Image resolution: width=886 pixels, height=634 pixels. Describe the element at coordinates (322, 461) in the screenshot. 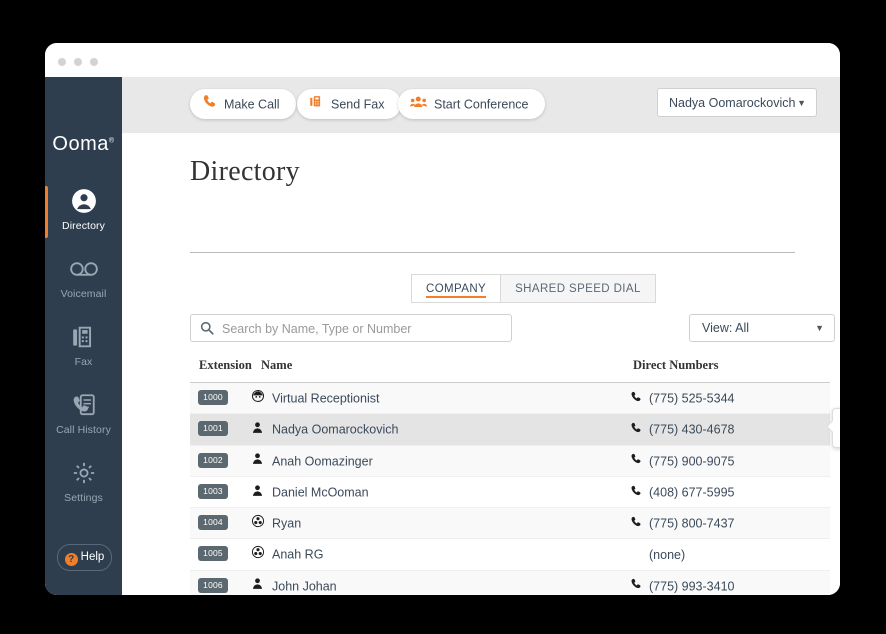

I see `contact-name-label: Anah Oomazinger` at that location.